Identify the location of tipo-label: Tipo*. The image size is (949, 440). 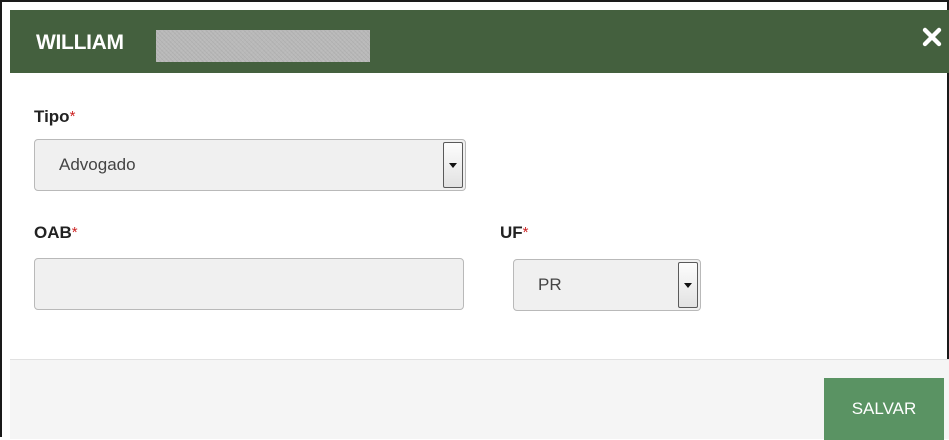
(54, 117).